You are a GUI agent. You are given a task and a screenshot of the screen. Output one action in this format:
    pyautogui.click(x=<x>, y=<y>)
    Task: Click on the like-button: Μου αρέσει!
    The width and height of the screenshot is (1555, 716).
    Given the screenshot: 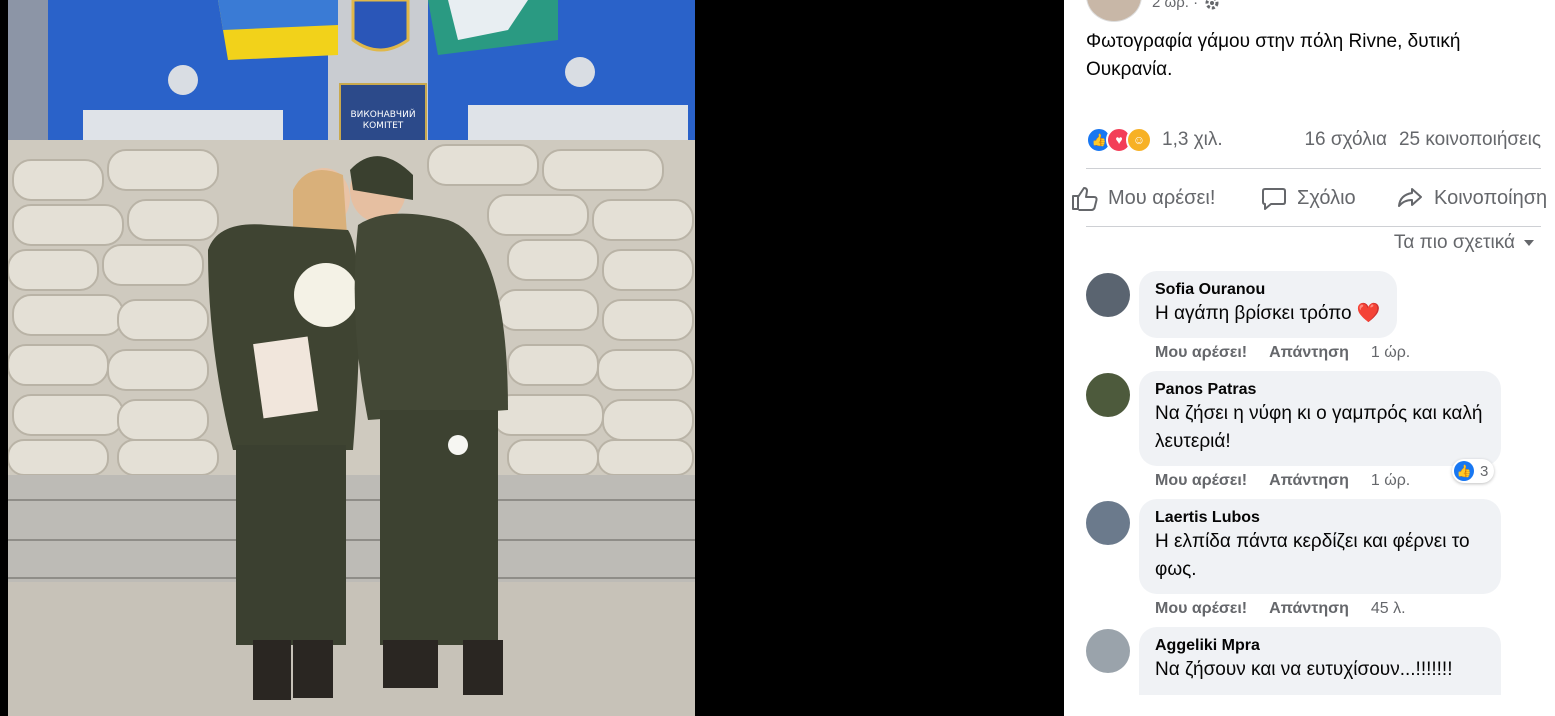 What is the action you would take?
    pyautogui.click(x=1142, y=198)
    